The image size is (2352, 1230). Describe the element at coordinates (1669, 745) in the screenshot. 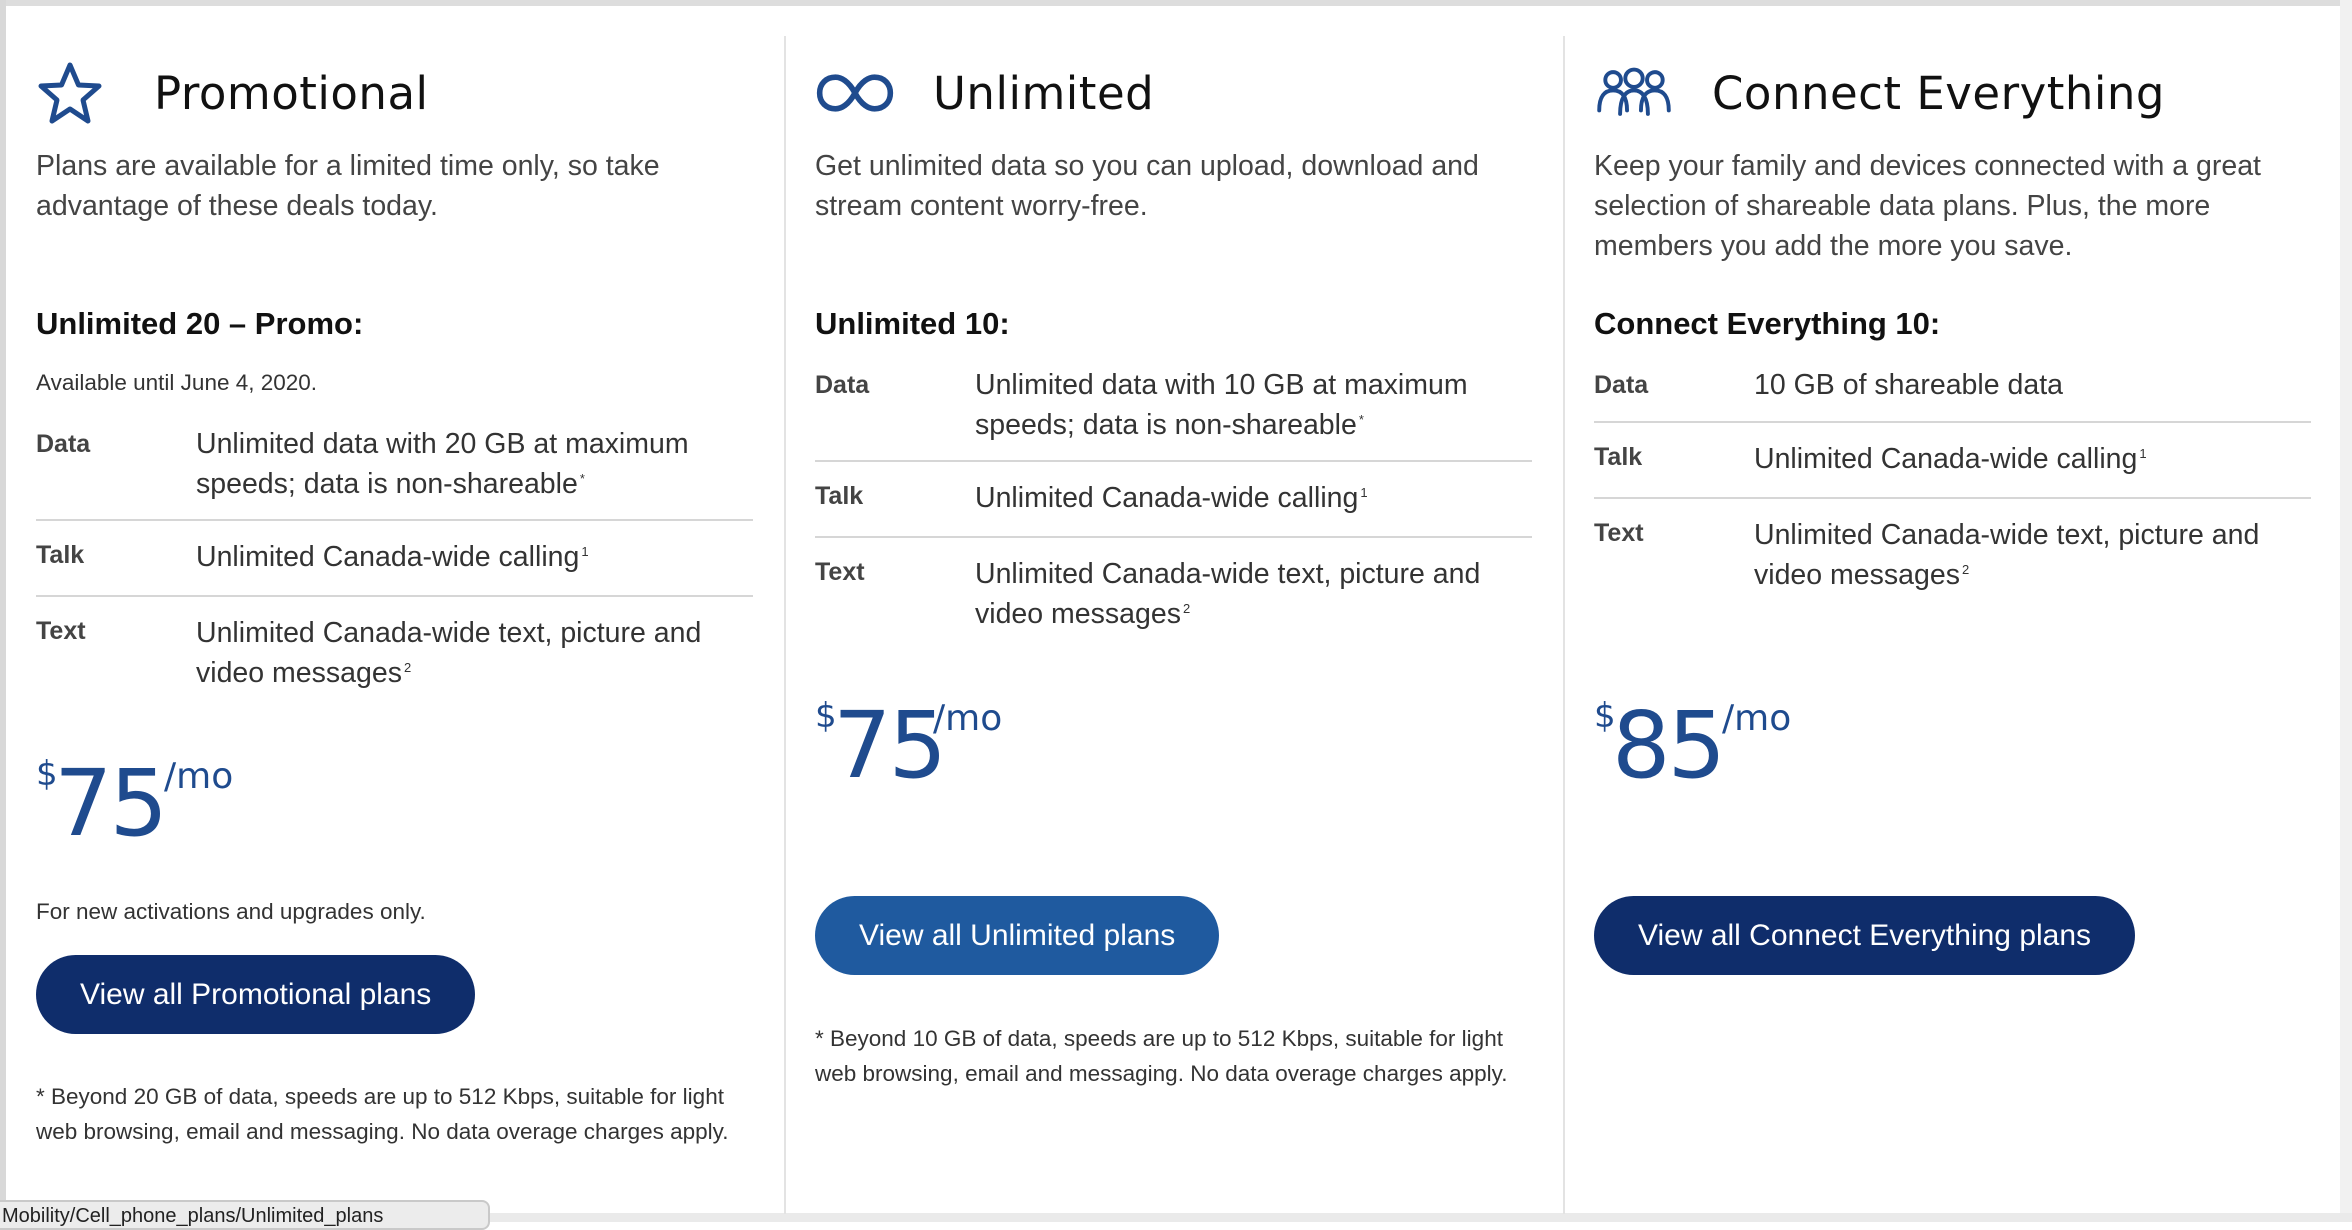

I see `price-amount: 85` at that location.